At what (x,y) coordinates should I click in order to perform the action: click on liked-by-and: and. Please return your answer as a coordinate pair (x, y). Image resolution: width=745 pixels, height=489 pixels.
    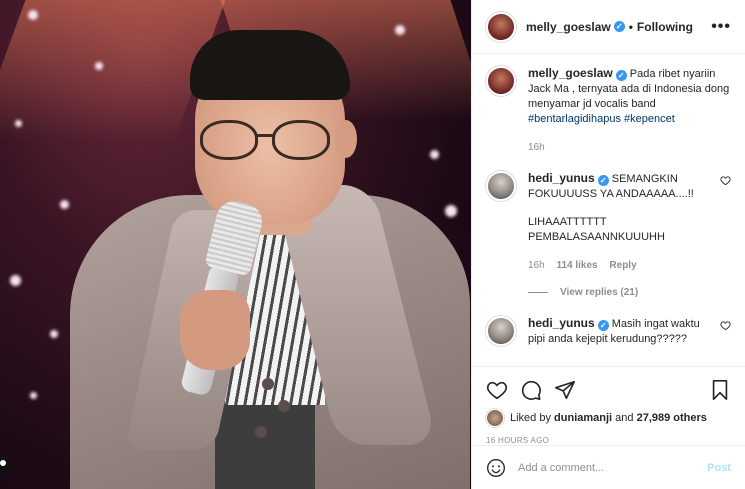
    Looking at the image, I should click on (624, 418).